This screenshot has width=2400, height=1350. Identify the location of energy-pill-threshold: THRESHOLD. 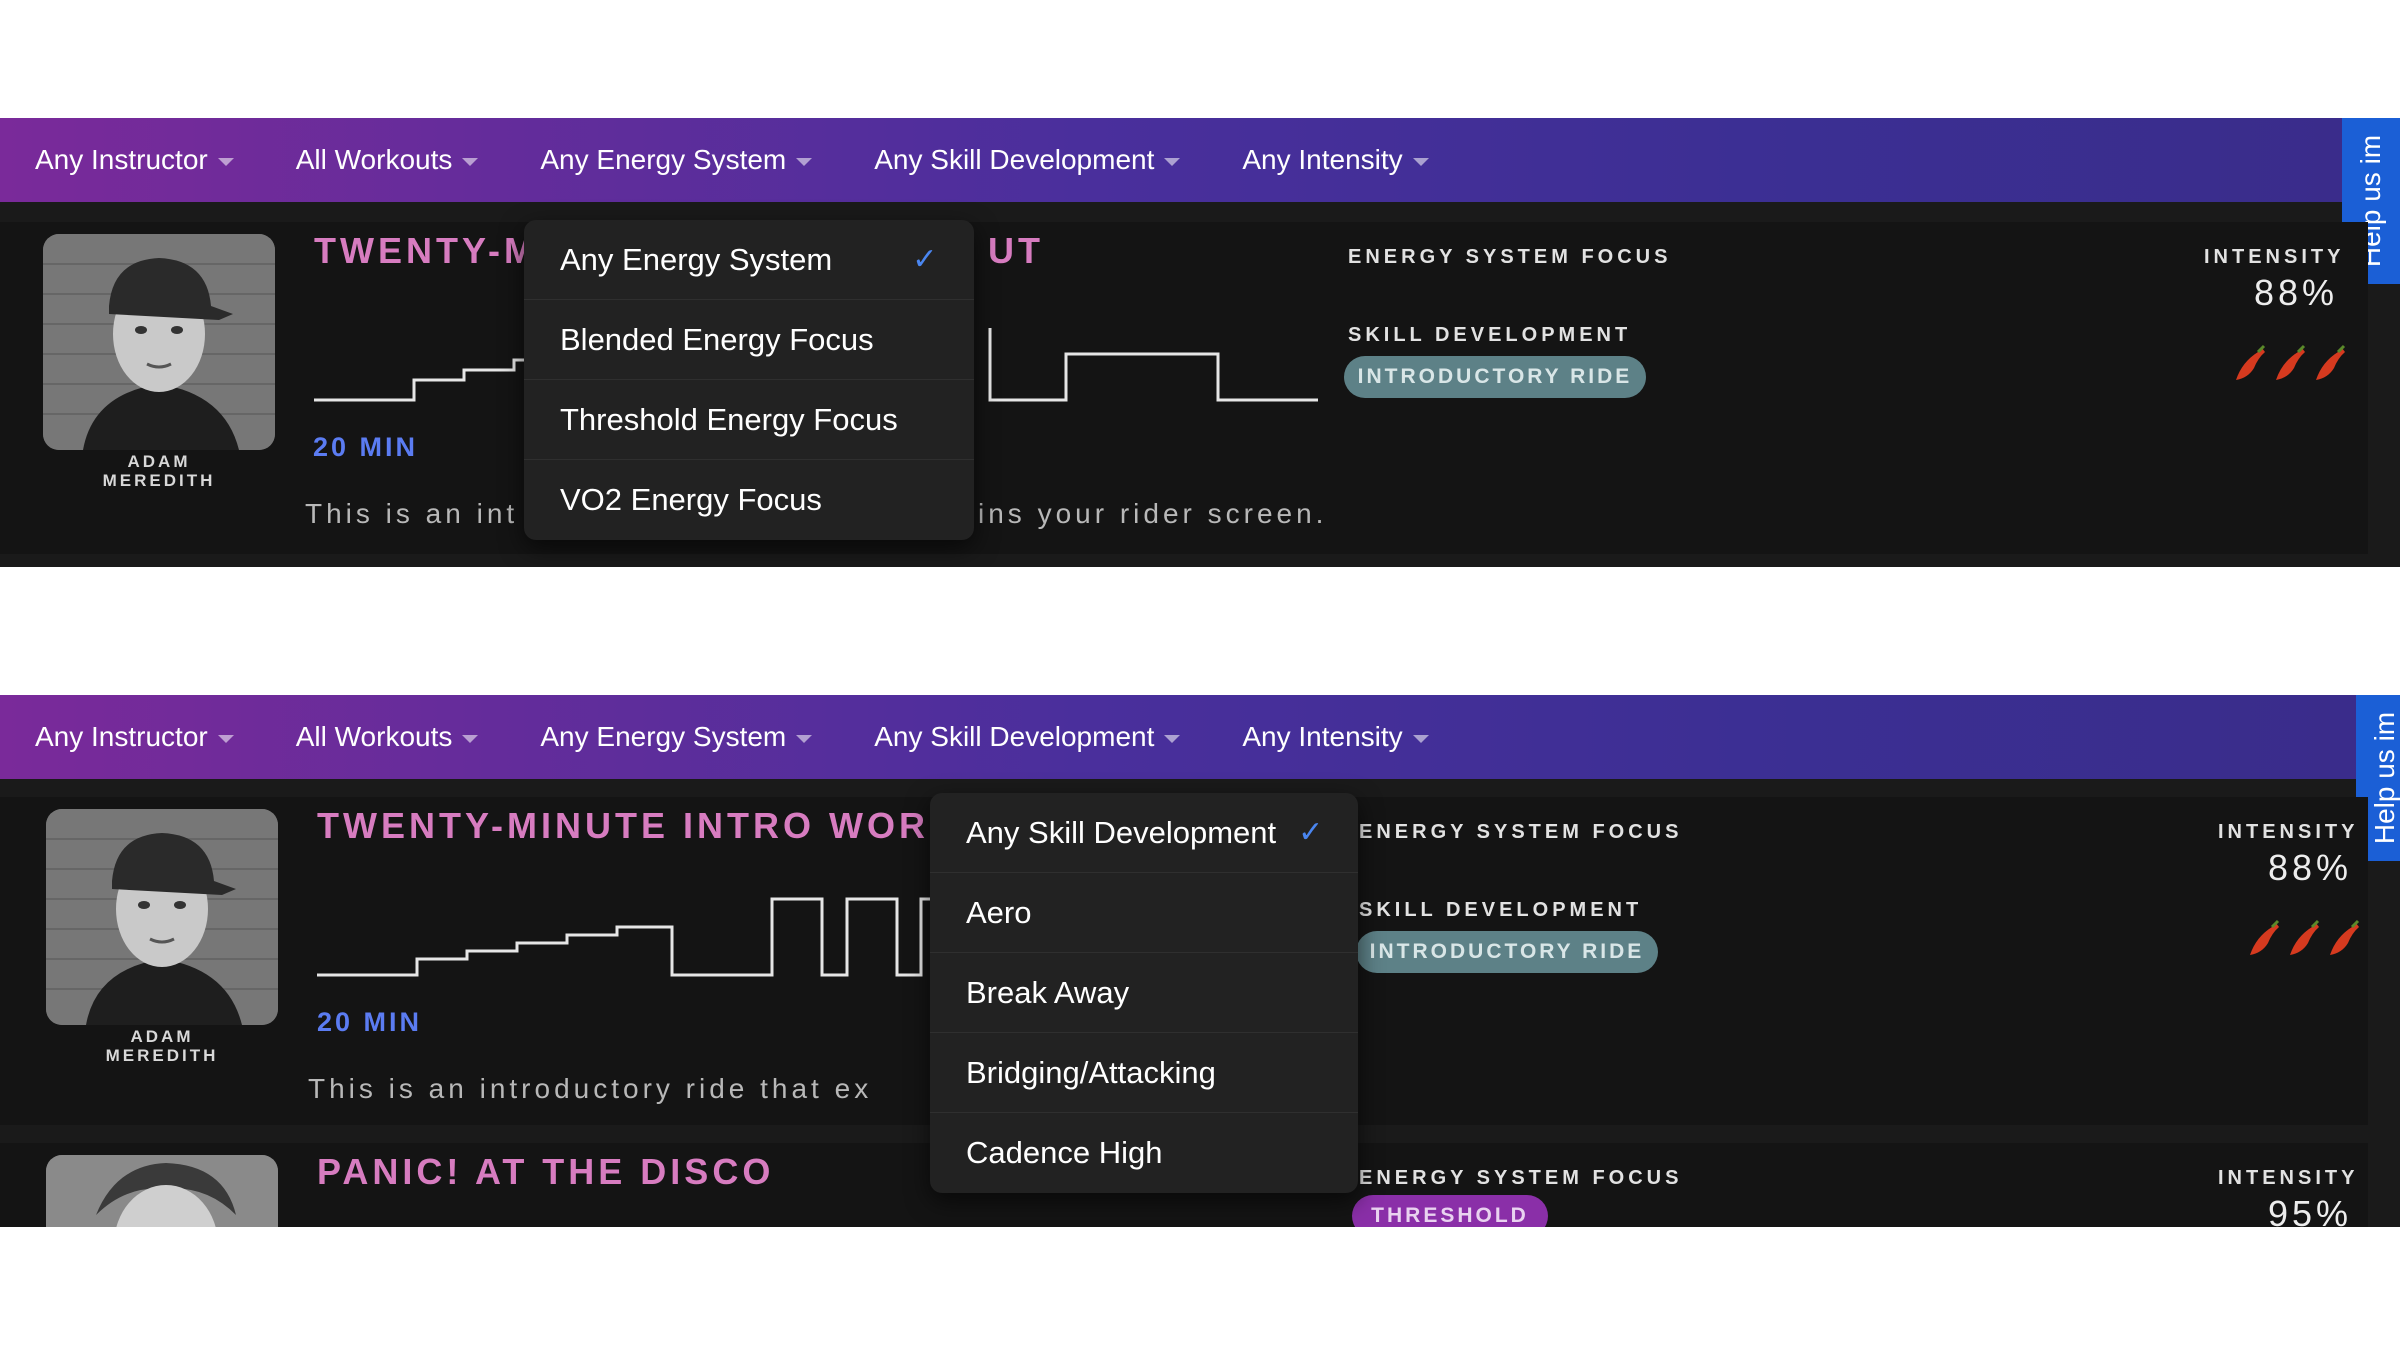
(1450, 1211).